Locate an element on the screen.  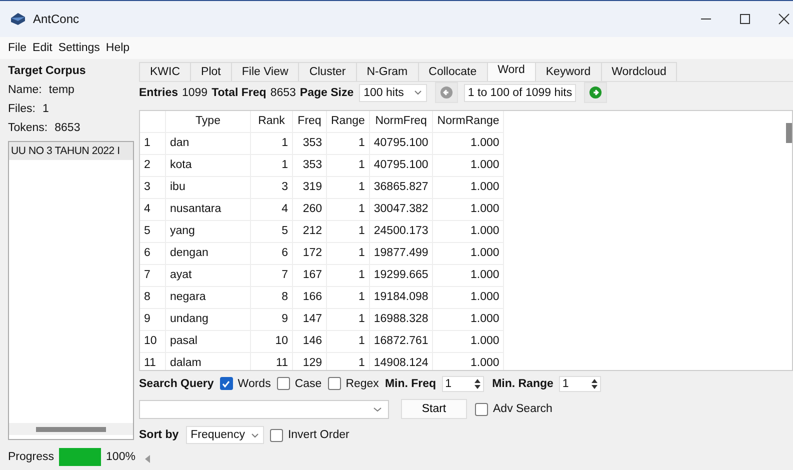
row-number: 8 is located at coordinates (153, 297).